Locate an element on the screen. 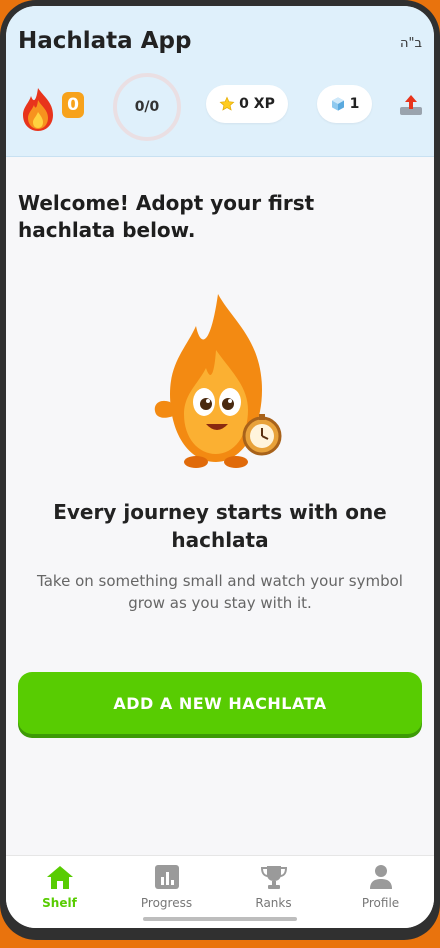  chart-icon is located at coordinates (167, 877).